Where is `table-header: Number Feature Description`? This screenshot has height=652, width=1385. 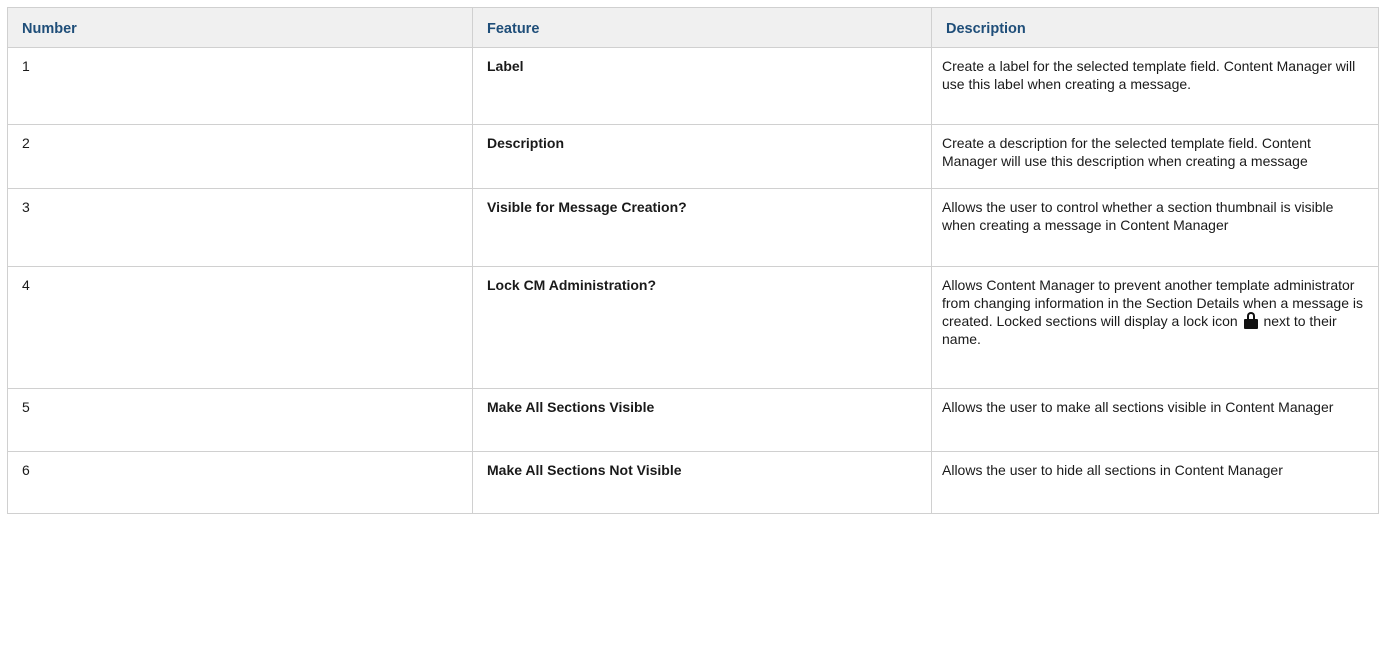 table-header: Number Feature Description is located at coordinates (693, 27).